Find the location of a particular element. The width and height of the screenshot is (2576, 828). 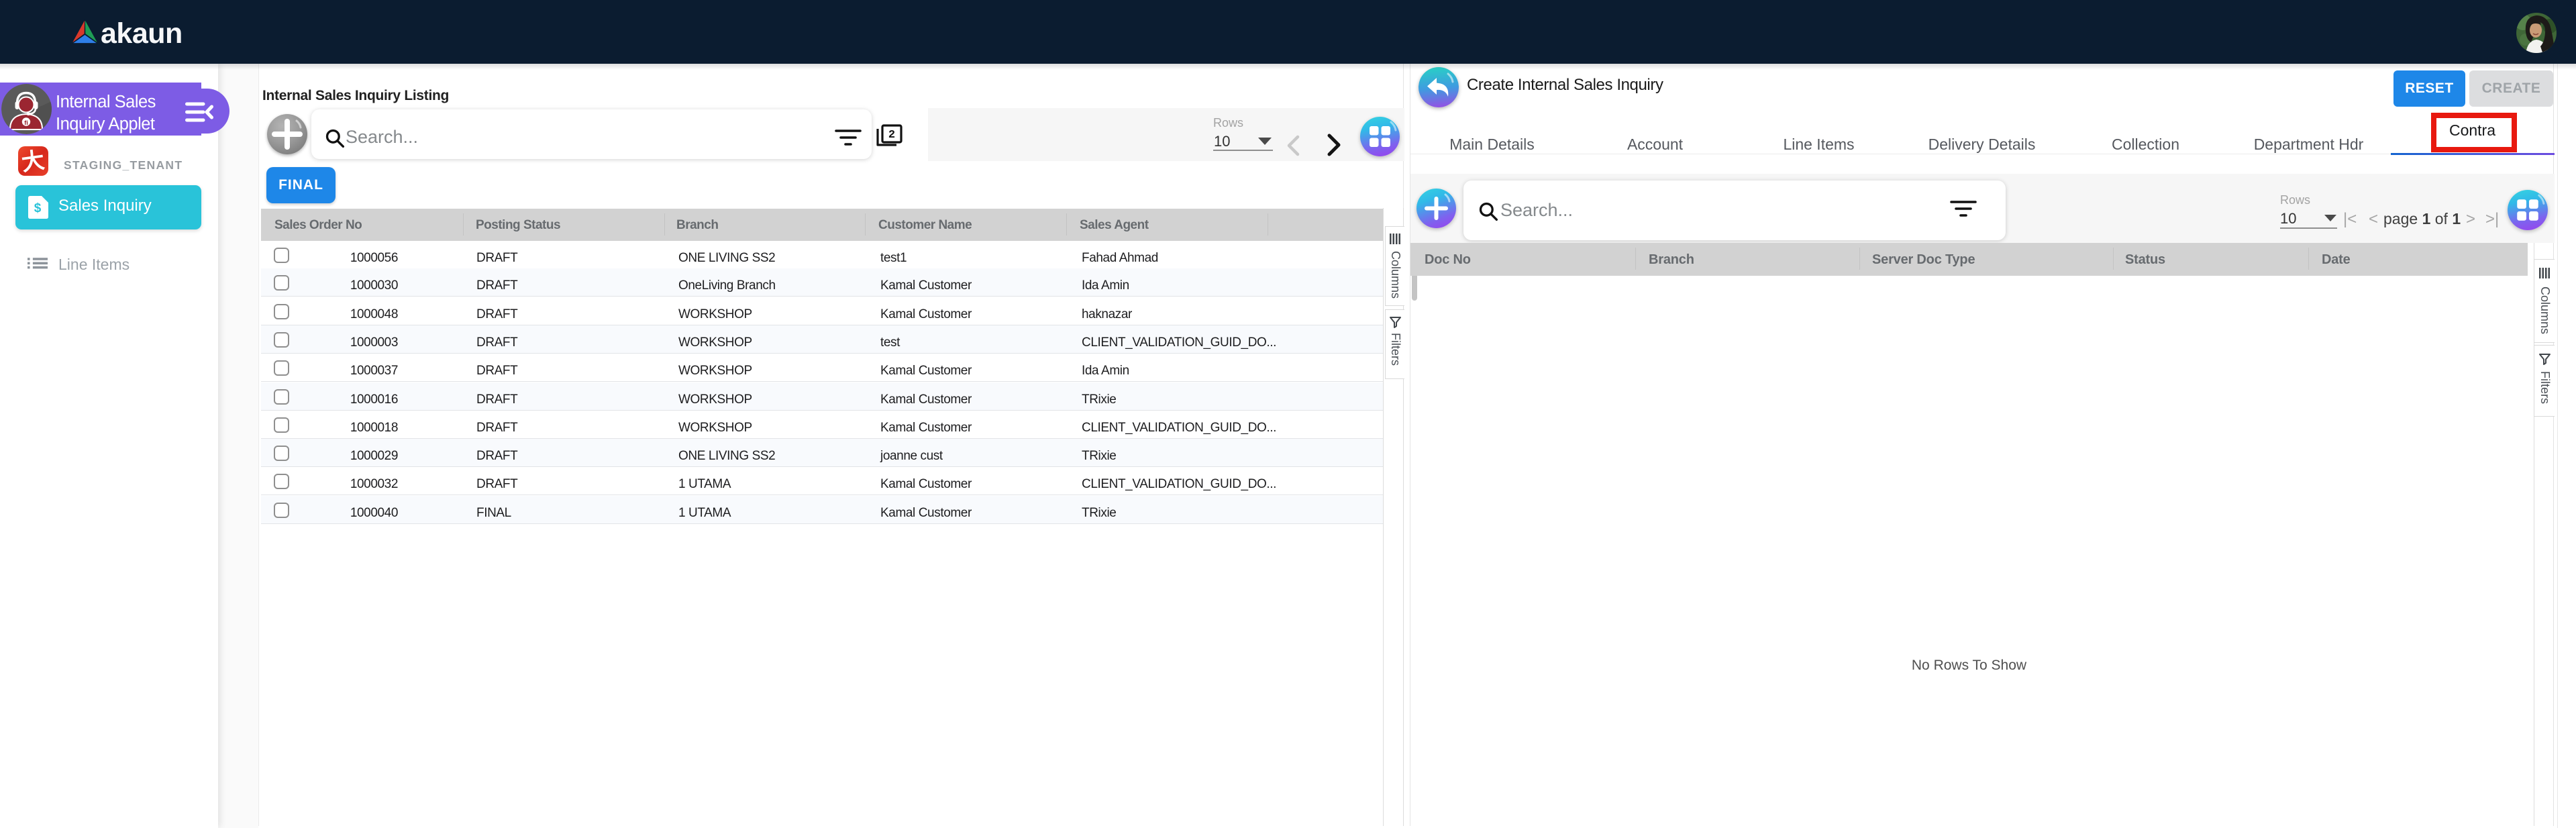

svg-text: 2 is located at coordinates (891, 135).